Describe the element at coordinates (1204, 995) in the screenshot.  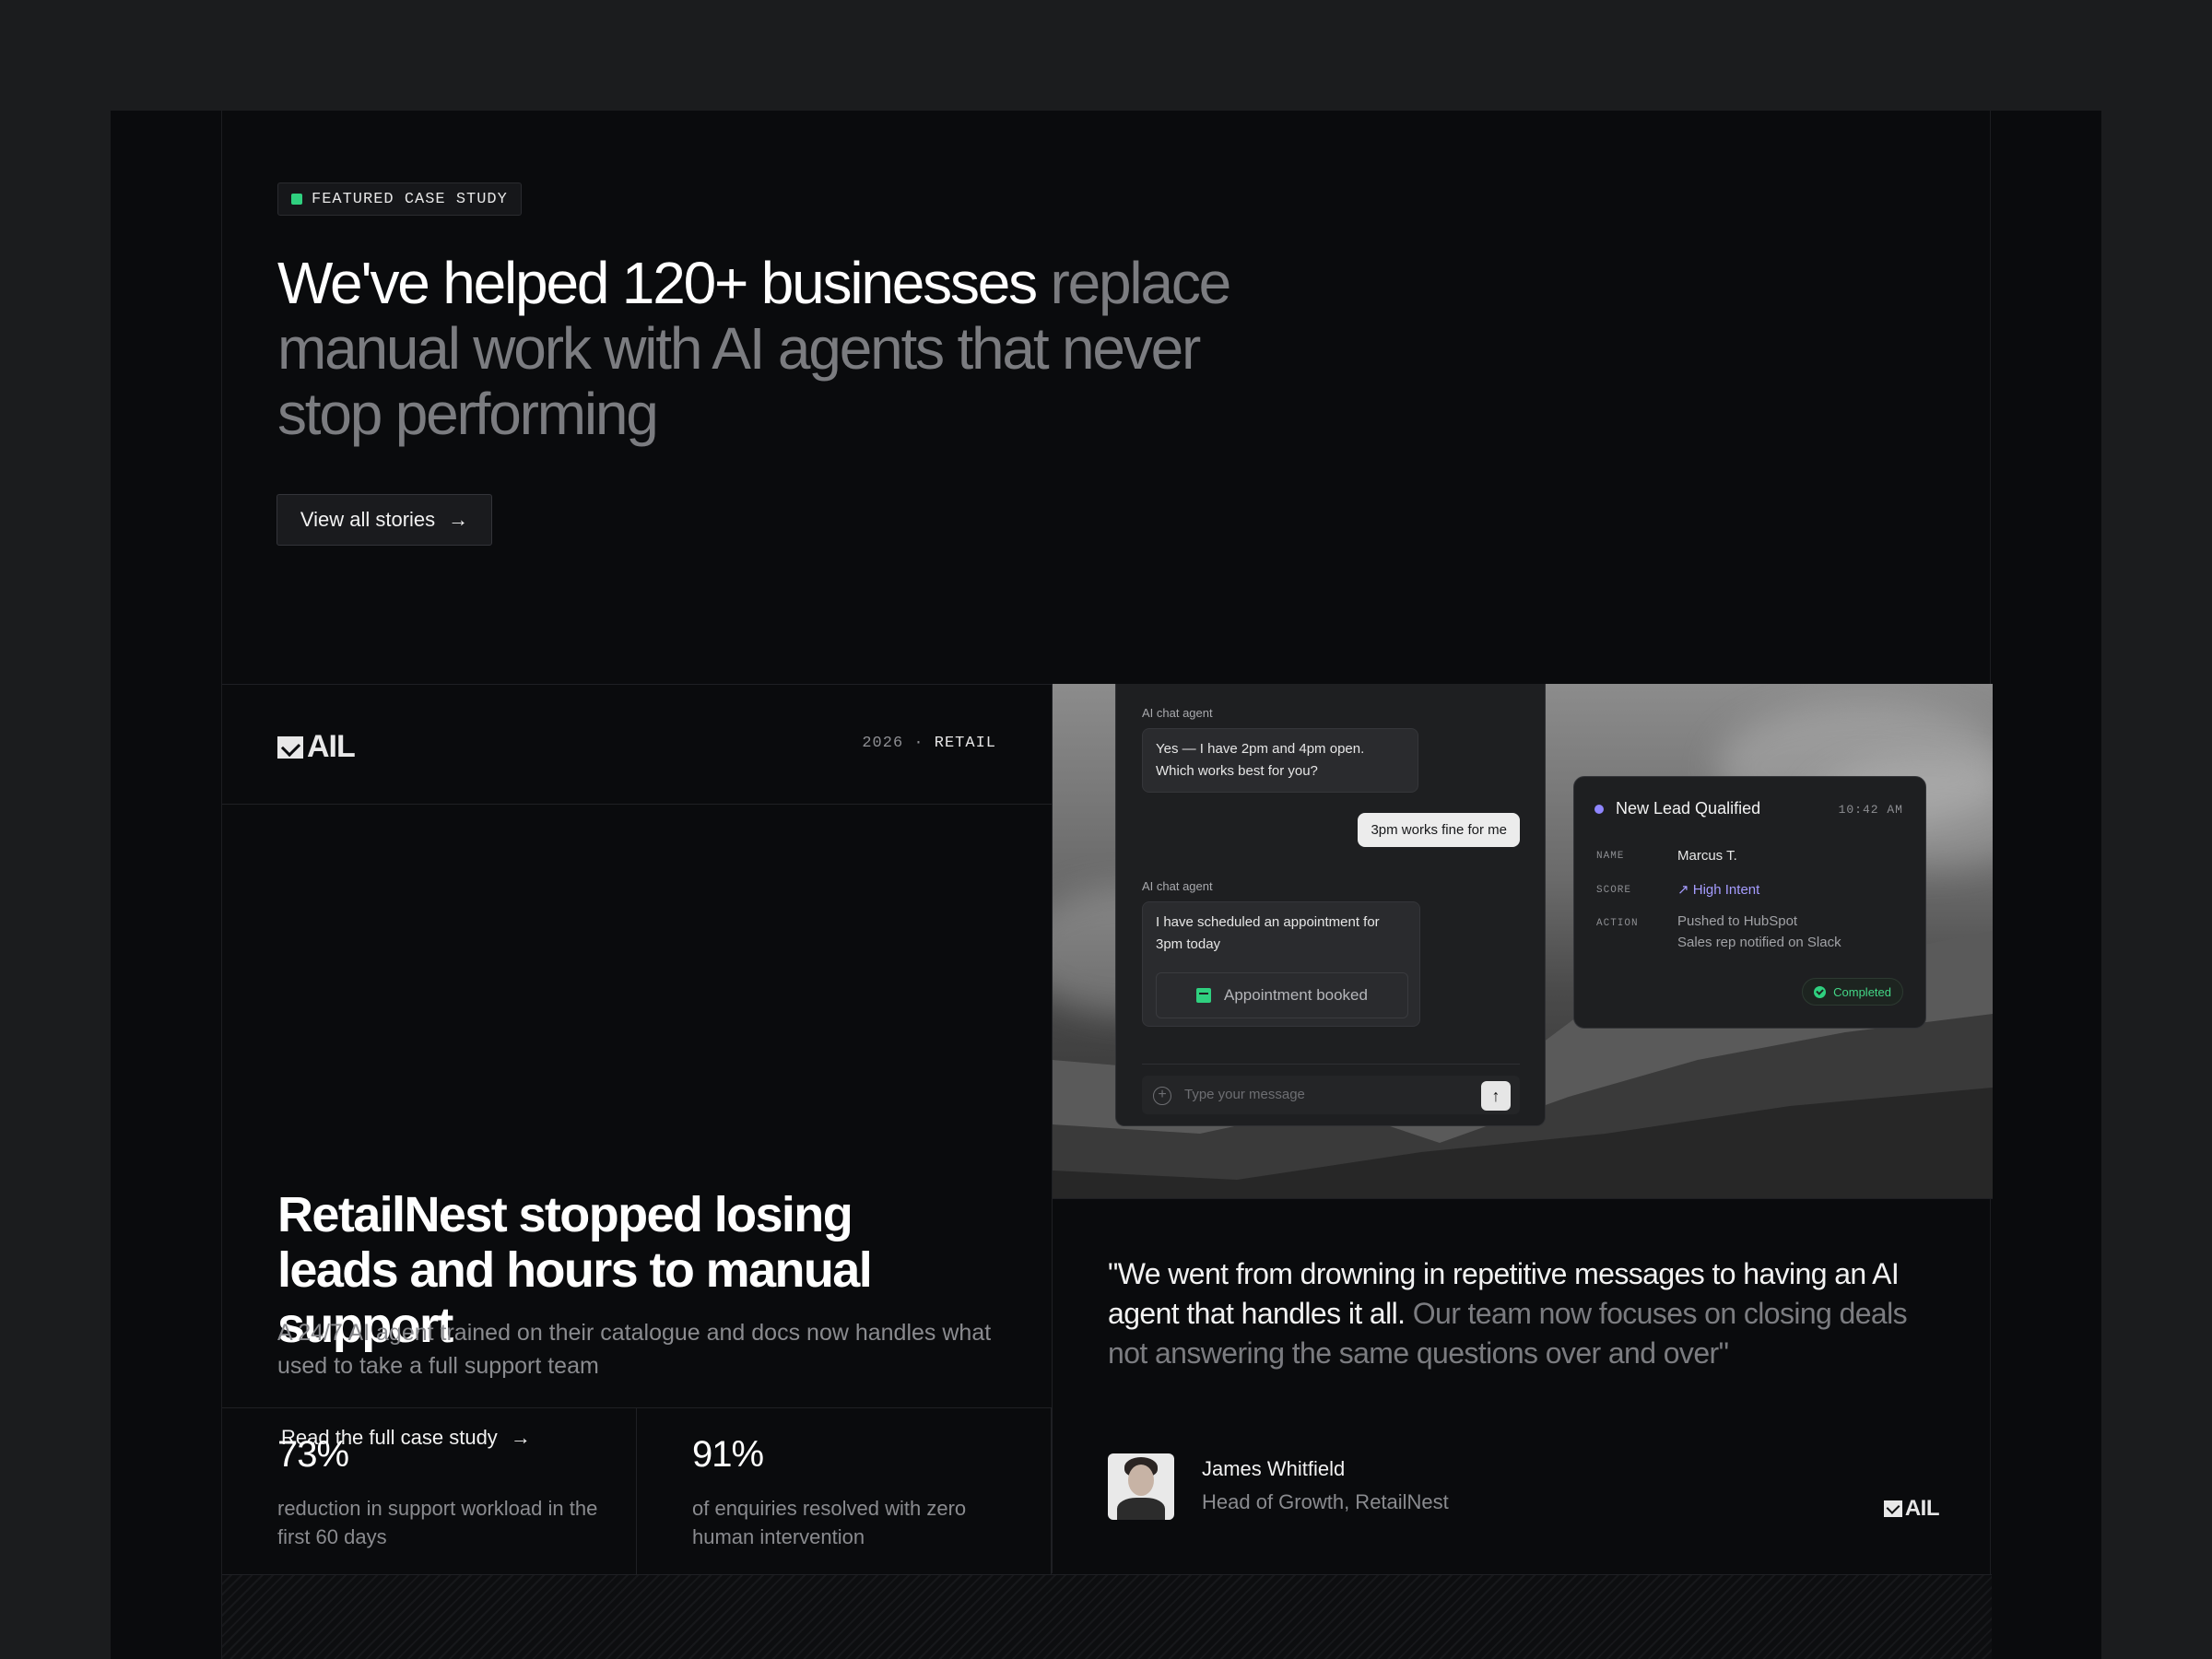
I see `calendar-check-icon` at that location.